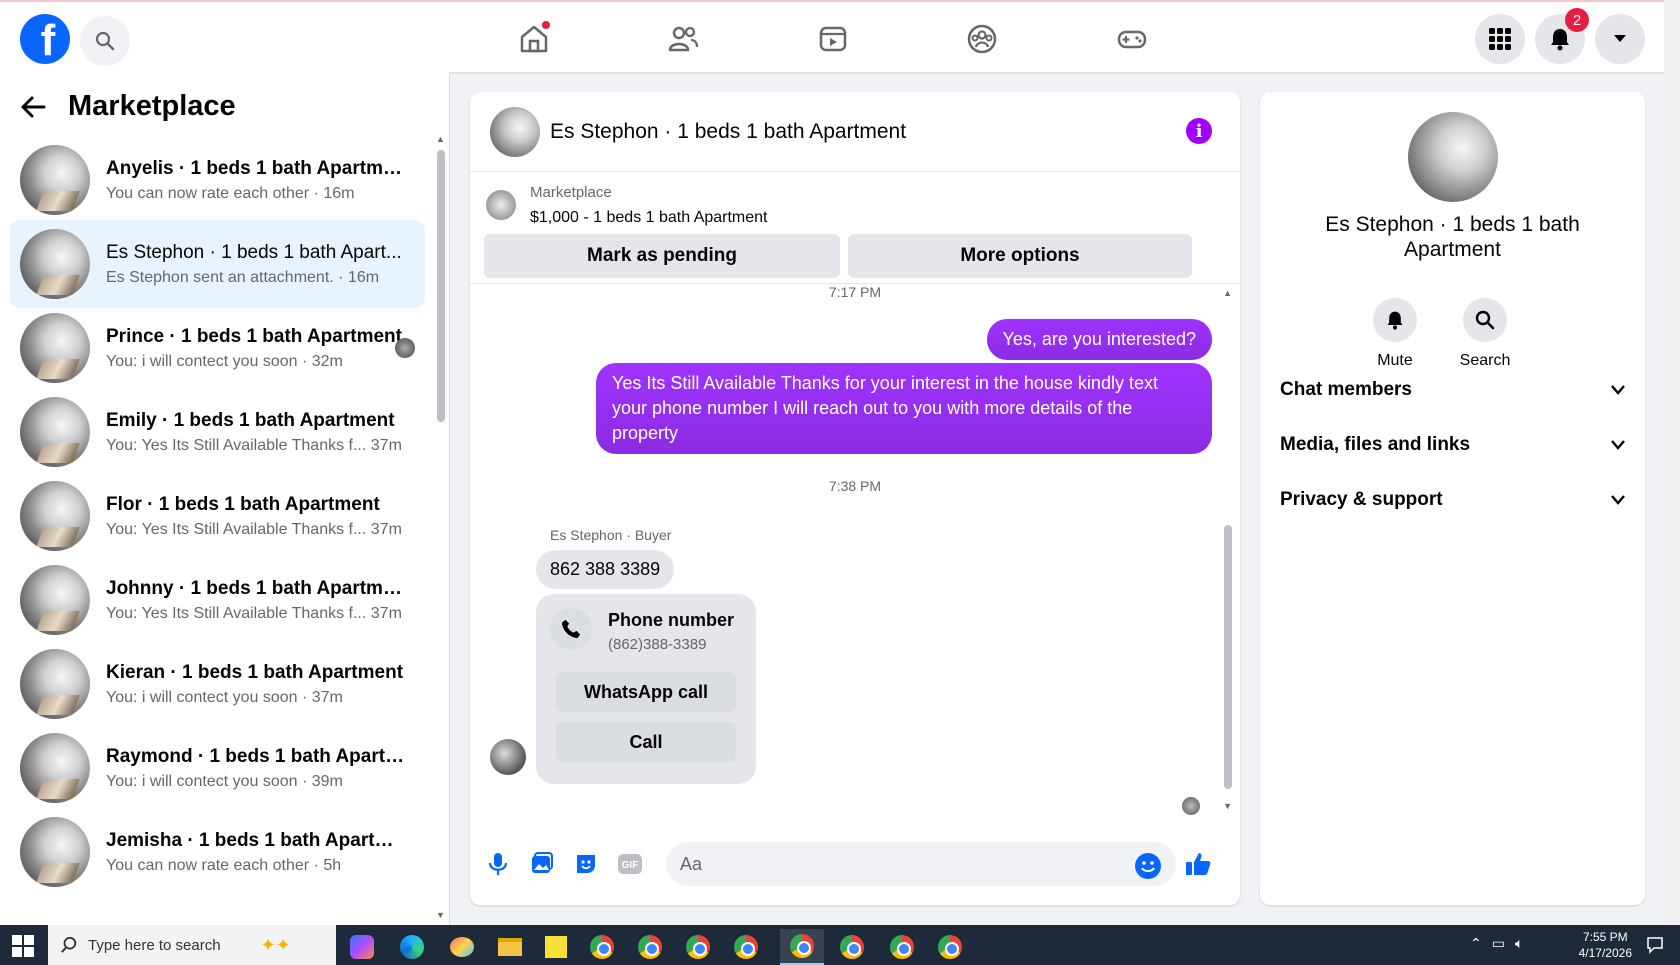  I want to click on notification-center-icon, so click(1655, 945).